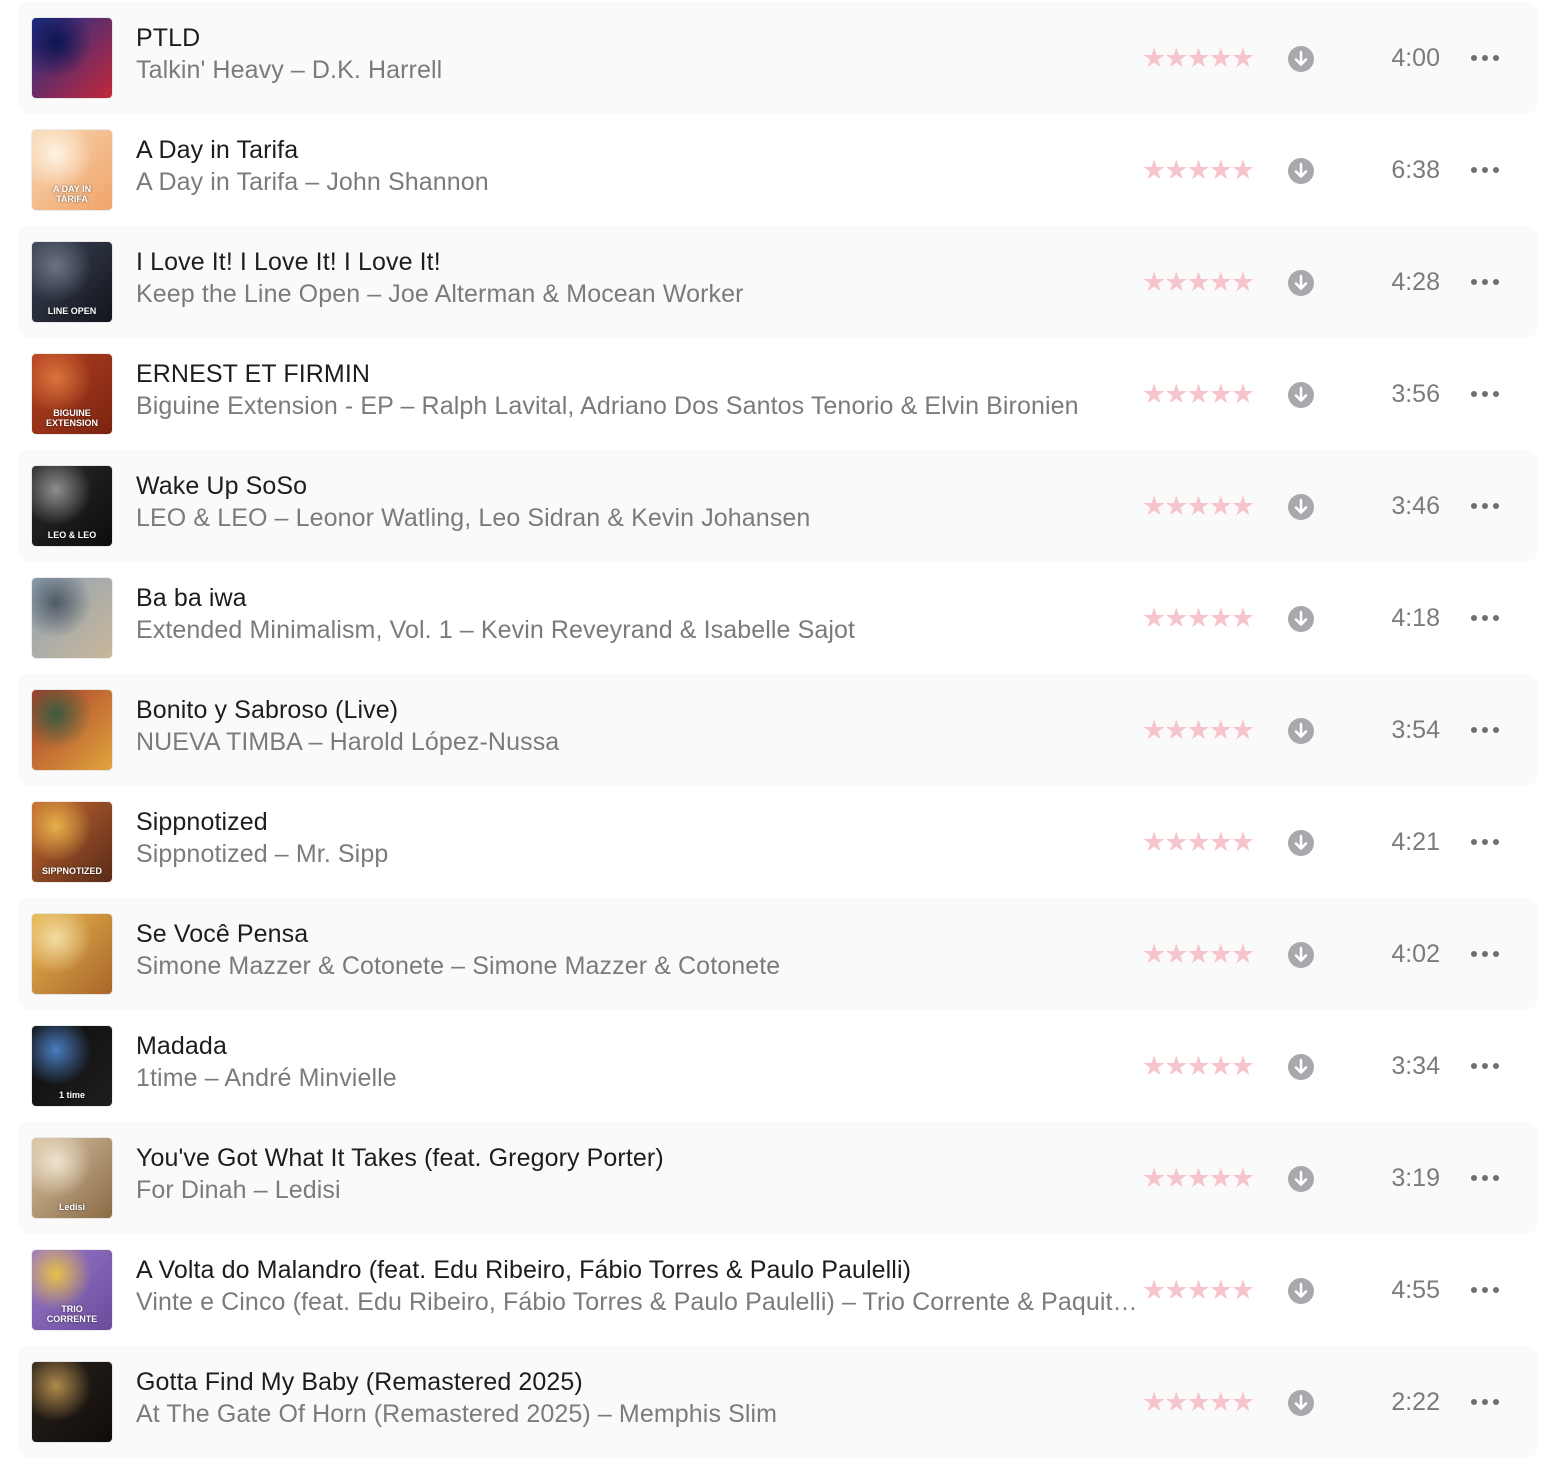  I want to click on album-artwork-caption: BIGUINE EXTENSION, so click(71, 418).